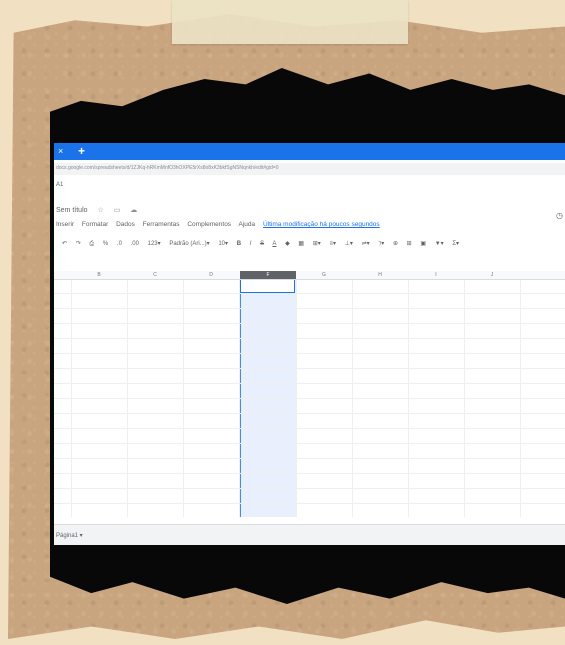 The image size is (565, 645). I want to click on close-tab-icon: ×, so click(60, 151).